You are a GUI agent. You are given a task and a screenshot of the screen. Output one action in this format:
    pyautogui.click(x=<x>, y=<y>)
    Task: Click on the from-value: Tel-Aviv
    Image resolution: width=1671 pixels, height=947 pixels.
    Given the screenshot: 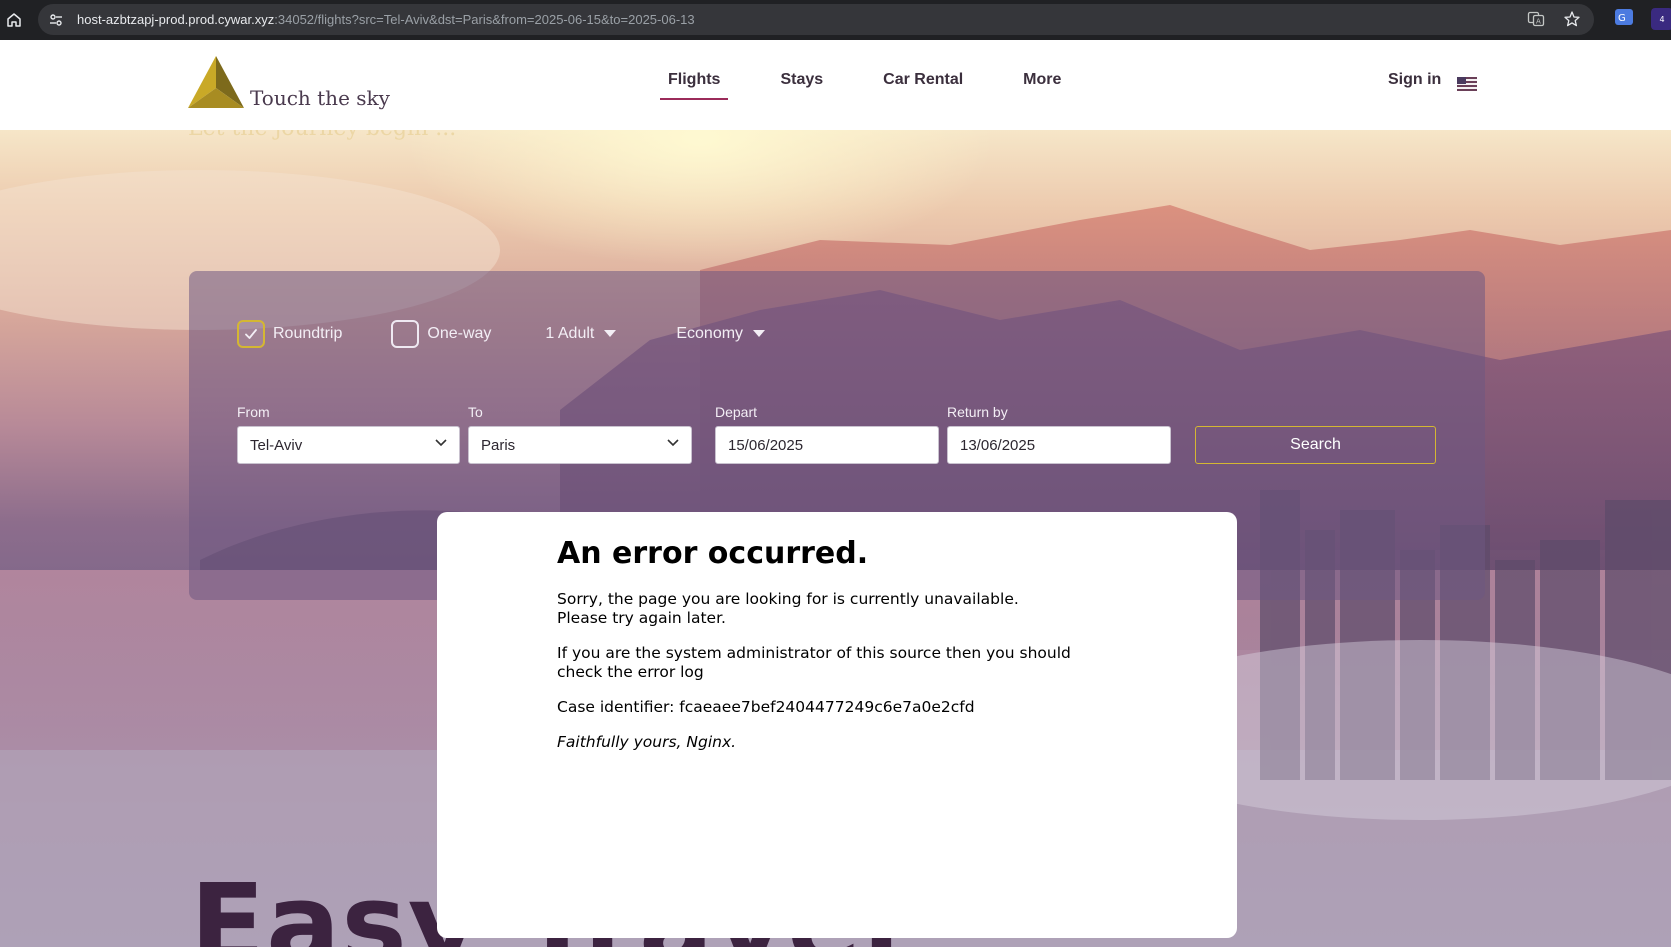 What is the action you would take?
    pyautogui.click(x=276, y=445)
    